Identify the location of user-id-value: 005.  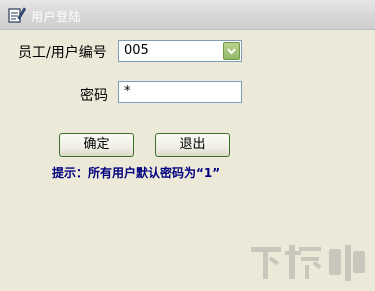
(136, 50).